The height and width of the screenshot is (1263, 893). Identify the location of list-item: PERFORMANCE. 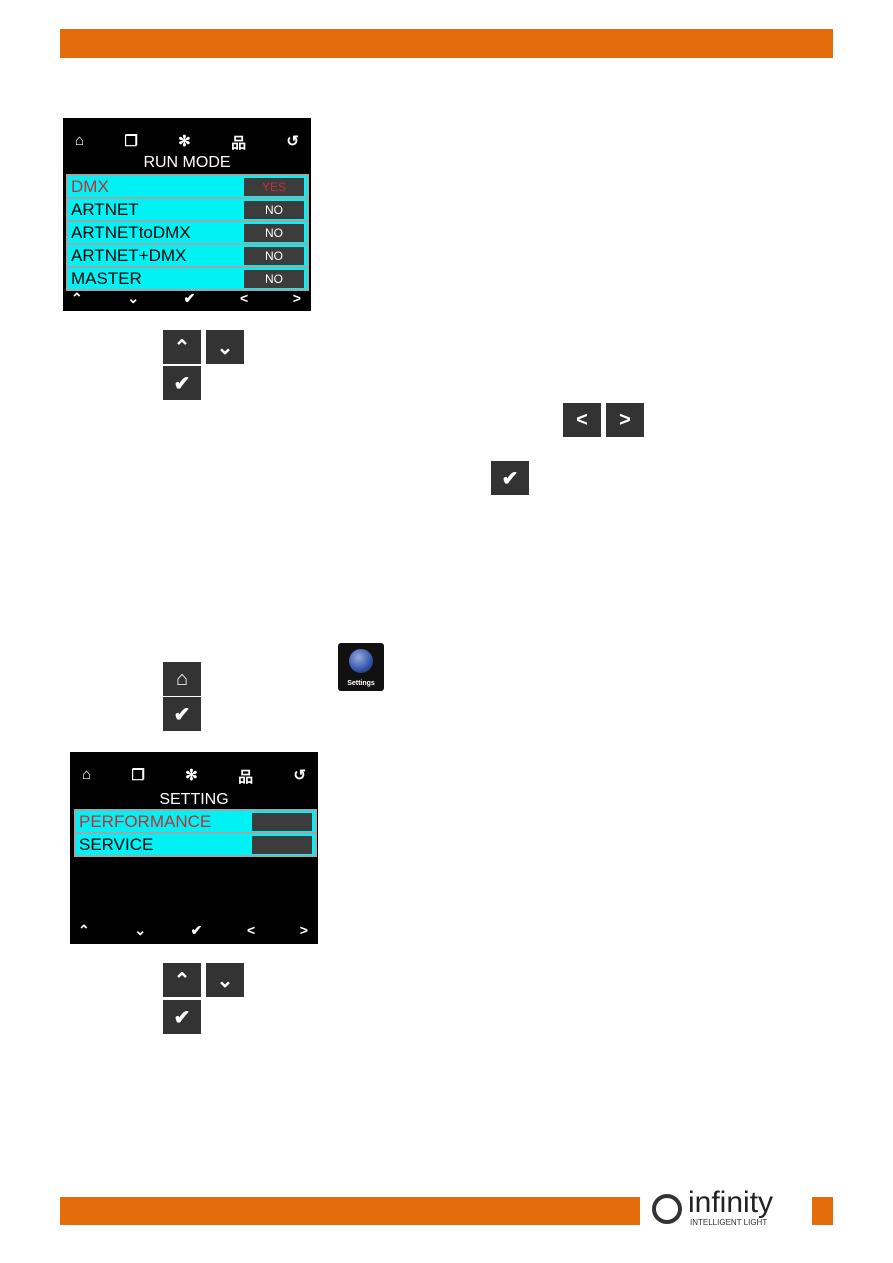
(195, 821).